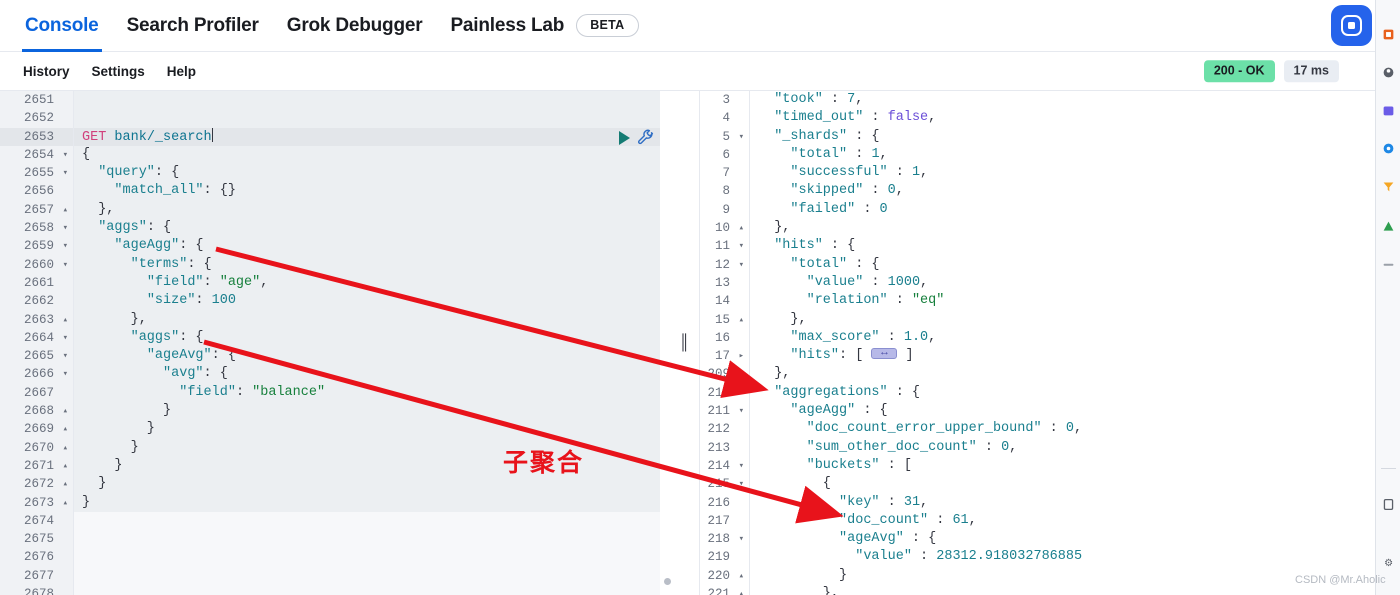 Image resolution: width=1400 pixels, height=595 pixels. Describe the element at coordinates (1062, 301) in the screenshot. I see `code-line: "relation" : "eq"` at that location.